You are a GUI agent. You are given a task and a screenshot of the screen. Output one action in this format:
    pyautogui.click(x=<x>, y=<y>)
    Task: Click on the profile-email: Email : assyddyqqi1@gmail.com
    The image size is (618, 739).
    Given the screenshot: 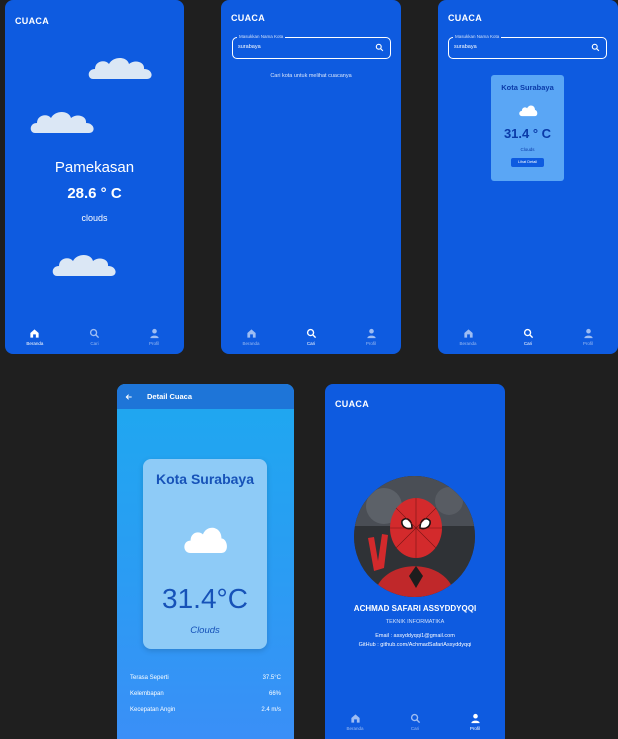 What is the action you would take?
    pyautogui.click(x=415, y=636)
    